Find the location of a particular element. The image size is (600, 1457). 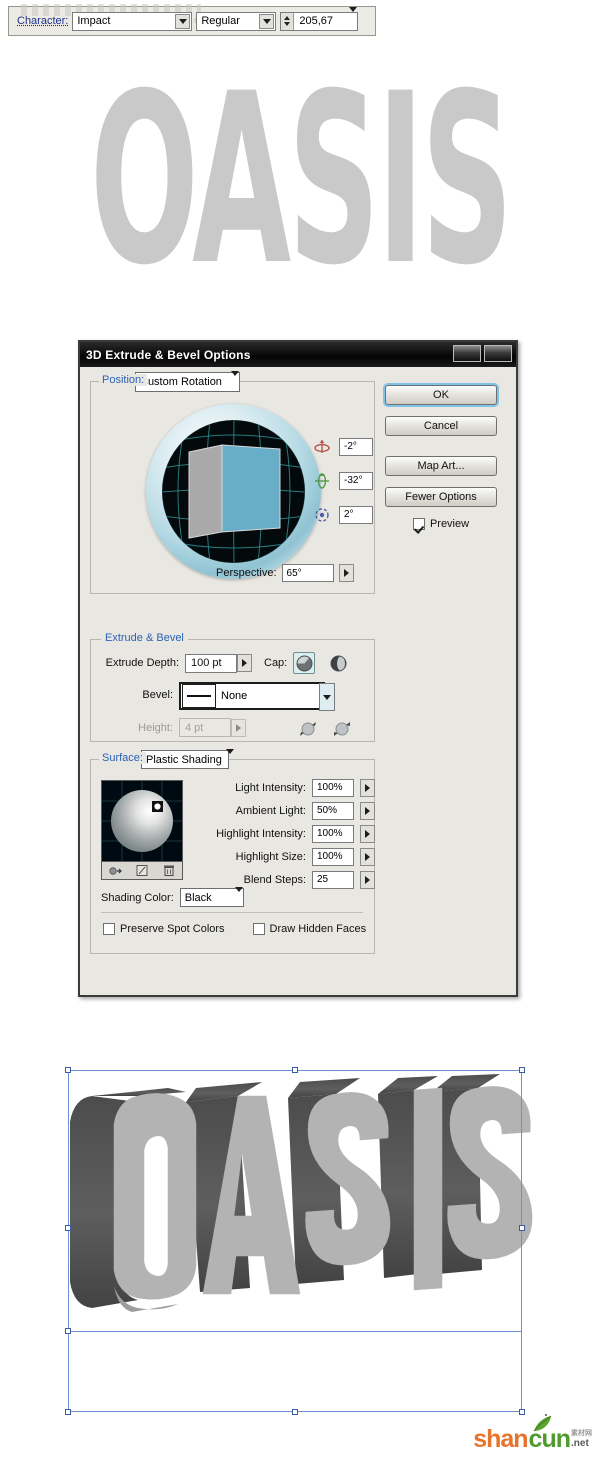

rotate-y-axis-icon is located at coordinates (322, 481).